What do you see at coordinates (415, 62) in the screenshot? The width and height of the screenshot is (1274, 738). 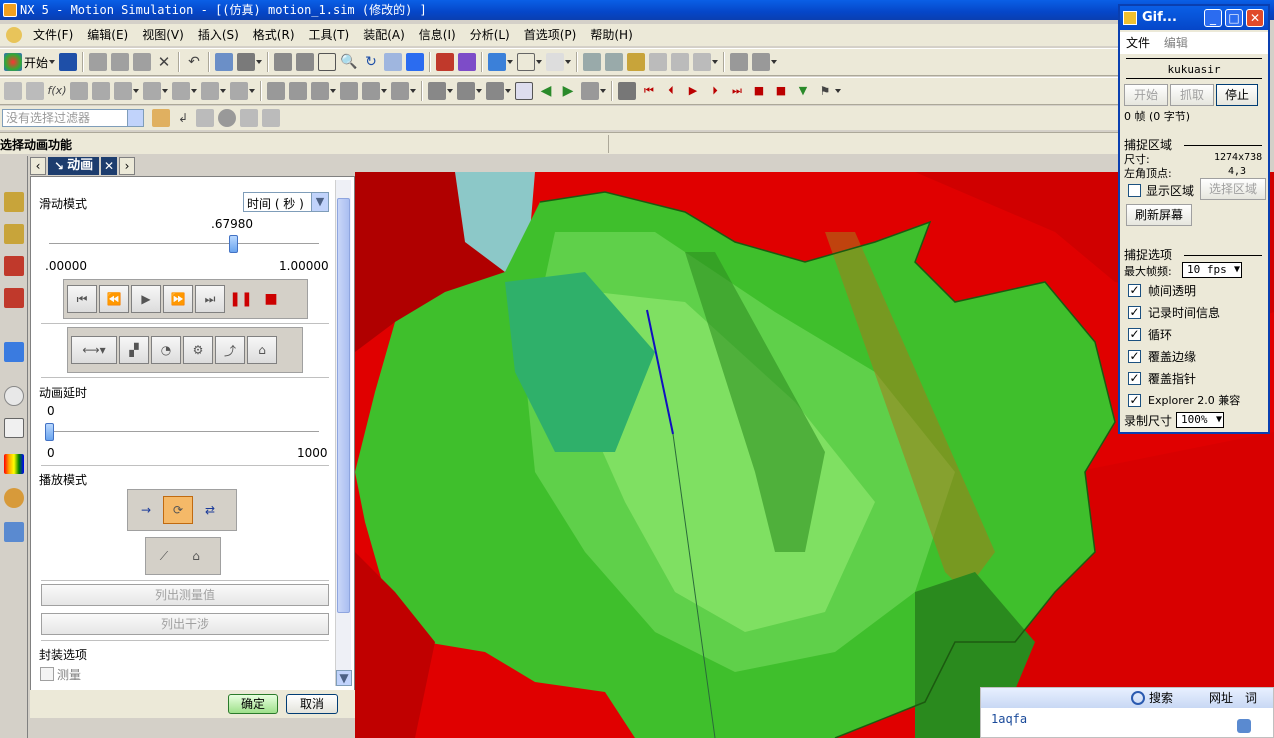 I see `render-icon` at bounding box center [415, 62].